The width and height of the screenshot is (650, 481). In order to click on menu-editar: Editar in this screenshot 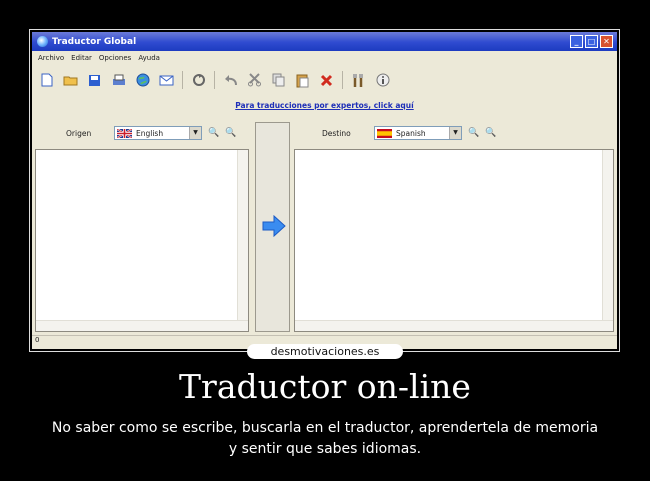, I will do `click(81, 58)`.